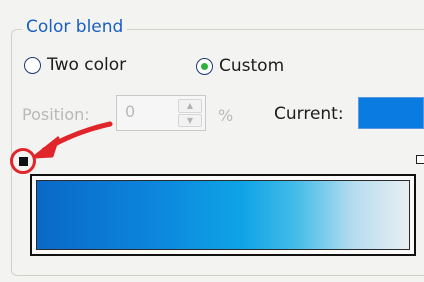  What do you see at coordinates (226, 115) in the screenshot?
I see `percent-unit: %` at bounding box center [226, 115].